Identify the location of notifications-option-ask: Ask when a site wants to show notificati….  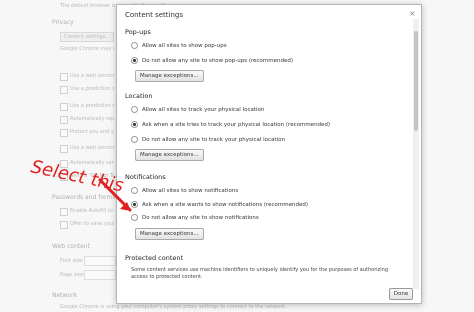
(219, 204).